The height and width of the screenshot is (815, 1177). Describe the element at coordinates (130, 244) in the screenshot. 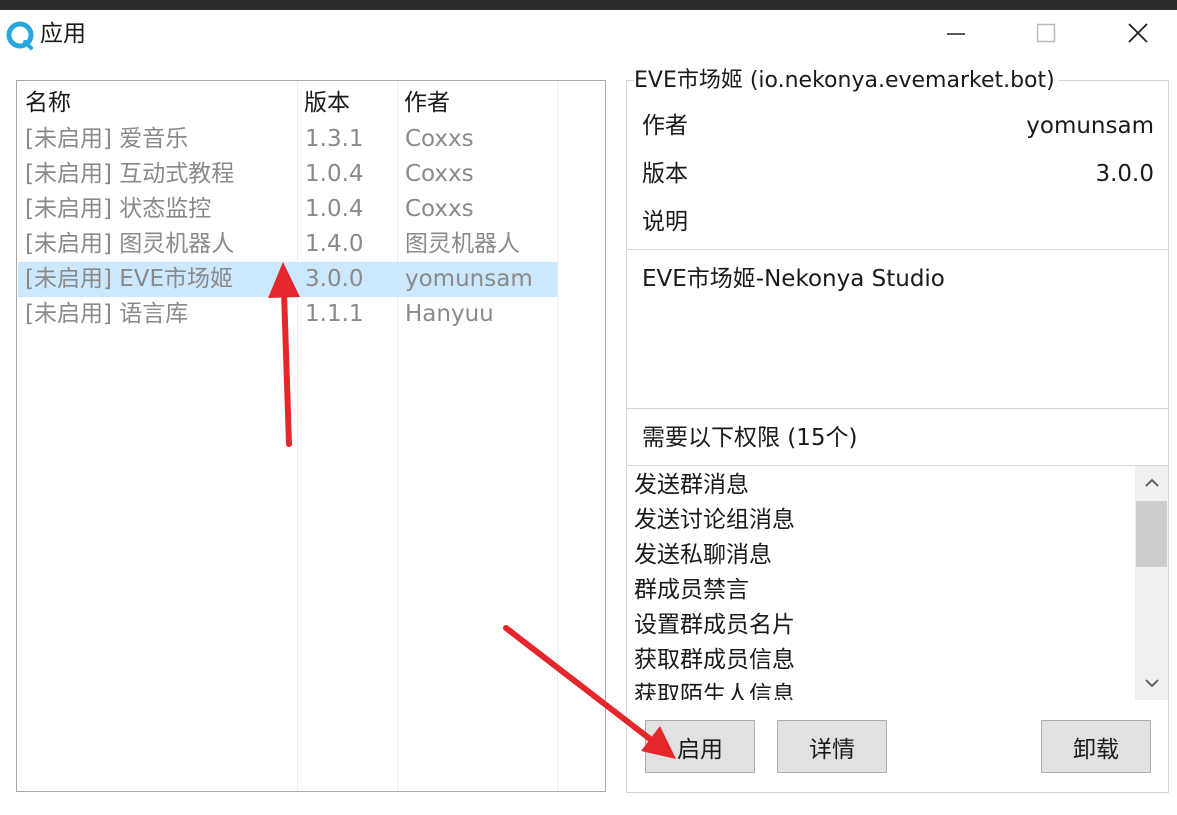

I see `app-name: [未启用] 图灵机器人` at that location.